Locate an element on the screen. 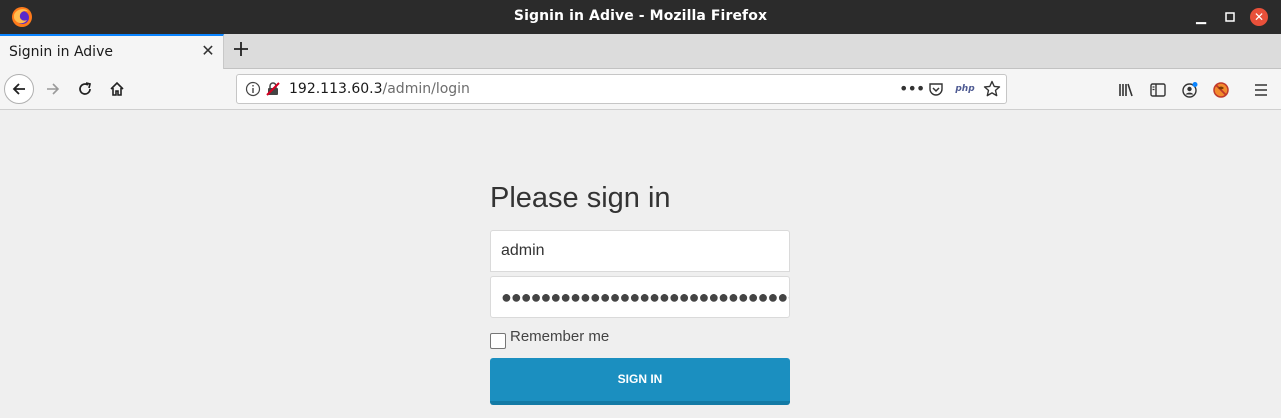 Image resolution: width=1281 pixels, height=418 pixels. password-input: ●●●●●●●●●●●●●●●●●●●●●●●●●●●●●●●● is located at coordinates (640, 297).